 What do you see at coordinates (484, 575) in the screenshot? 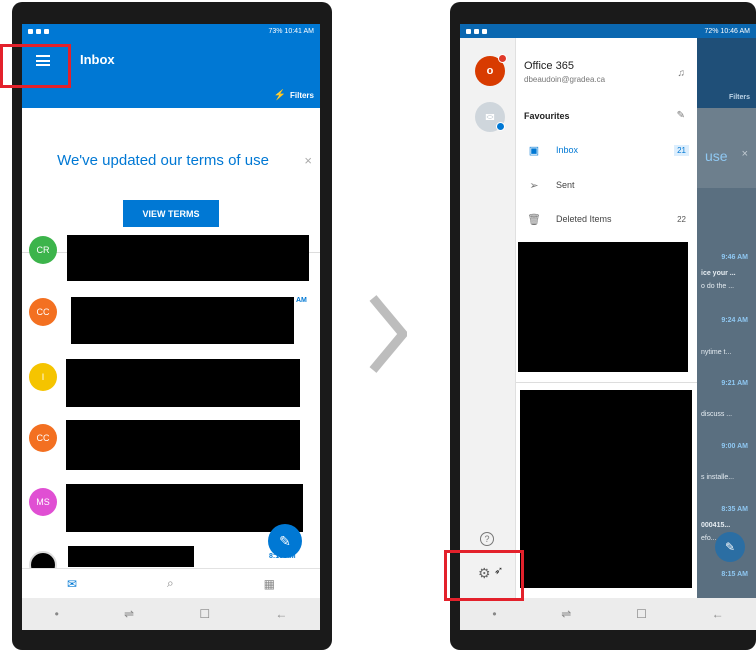
I see `settings-highlight` at bounding box center [484, 575].